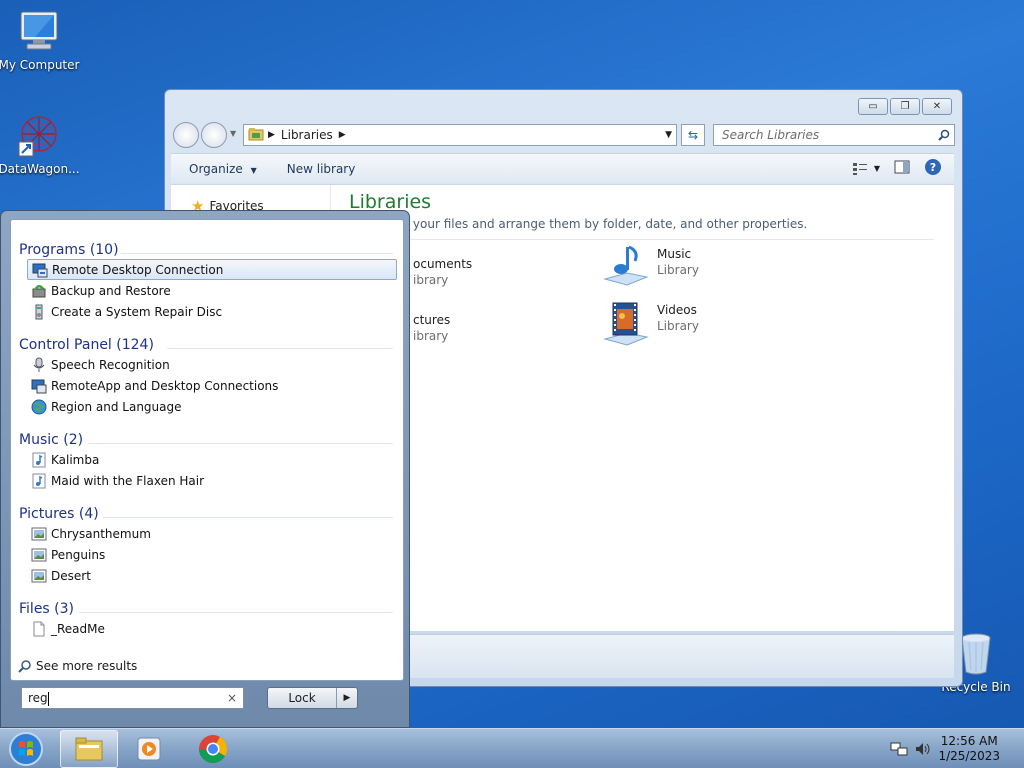 The image size is (1024, 768). I want to click on clock-date: 1/25/2023, so click(969, 756).